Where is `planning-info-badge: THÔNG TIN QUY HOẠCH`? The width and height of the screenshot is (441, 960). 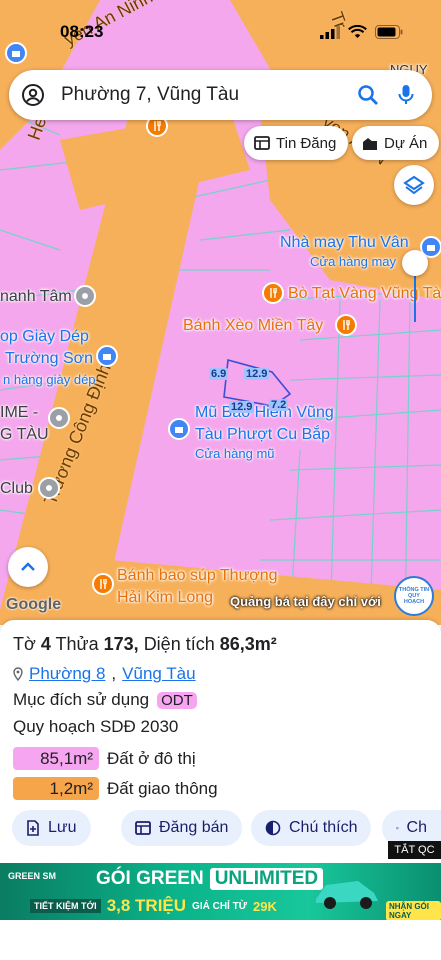
planning-info-badge: THÔNG TIN QUY HOẠCH is located at coordinates (414, 596).